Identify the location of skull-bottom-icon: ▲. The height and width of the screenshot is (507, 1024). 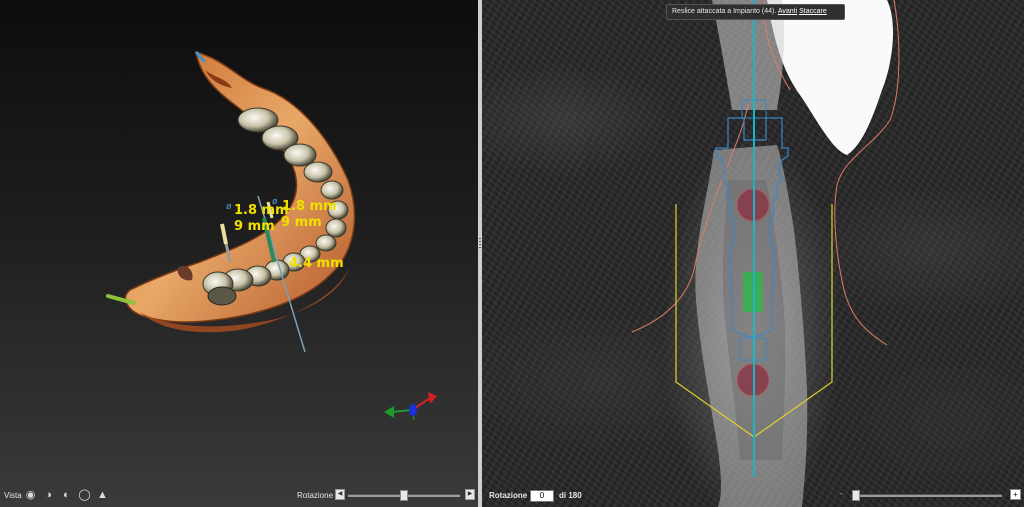
(102, 495).